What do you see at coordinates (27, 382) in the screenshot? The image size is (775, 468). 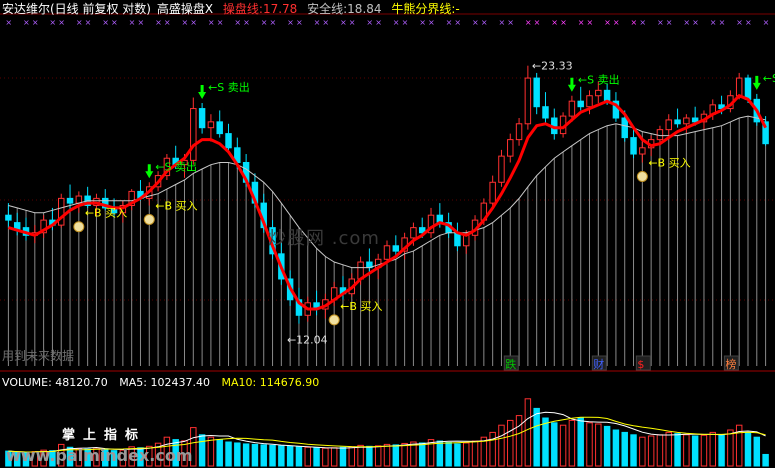 I see `volume-label: VOLUME:` at bounding box center [27, 382].